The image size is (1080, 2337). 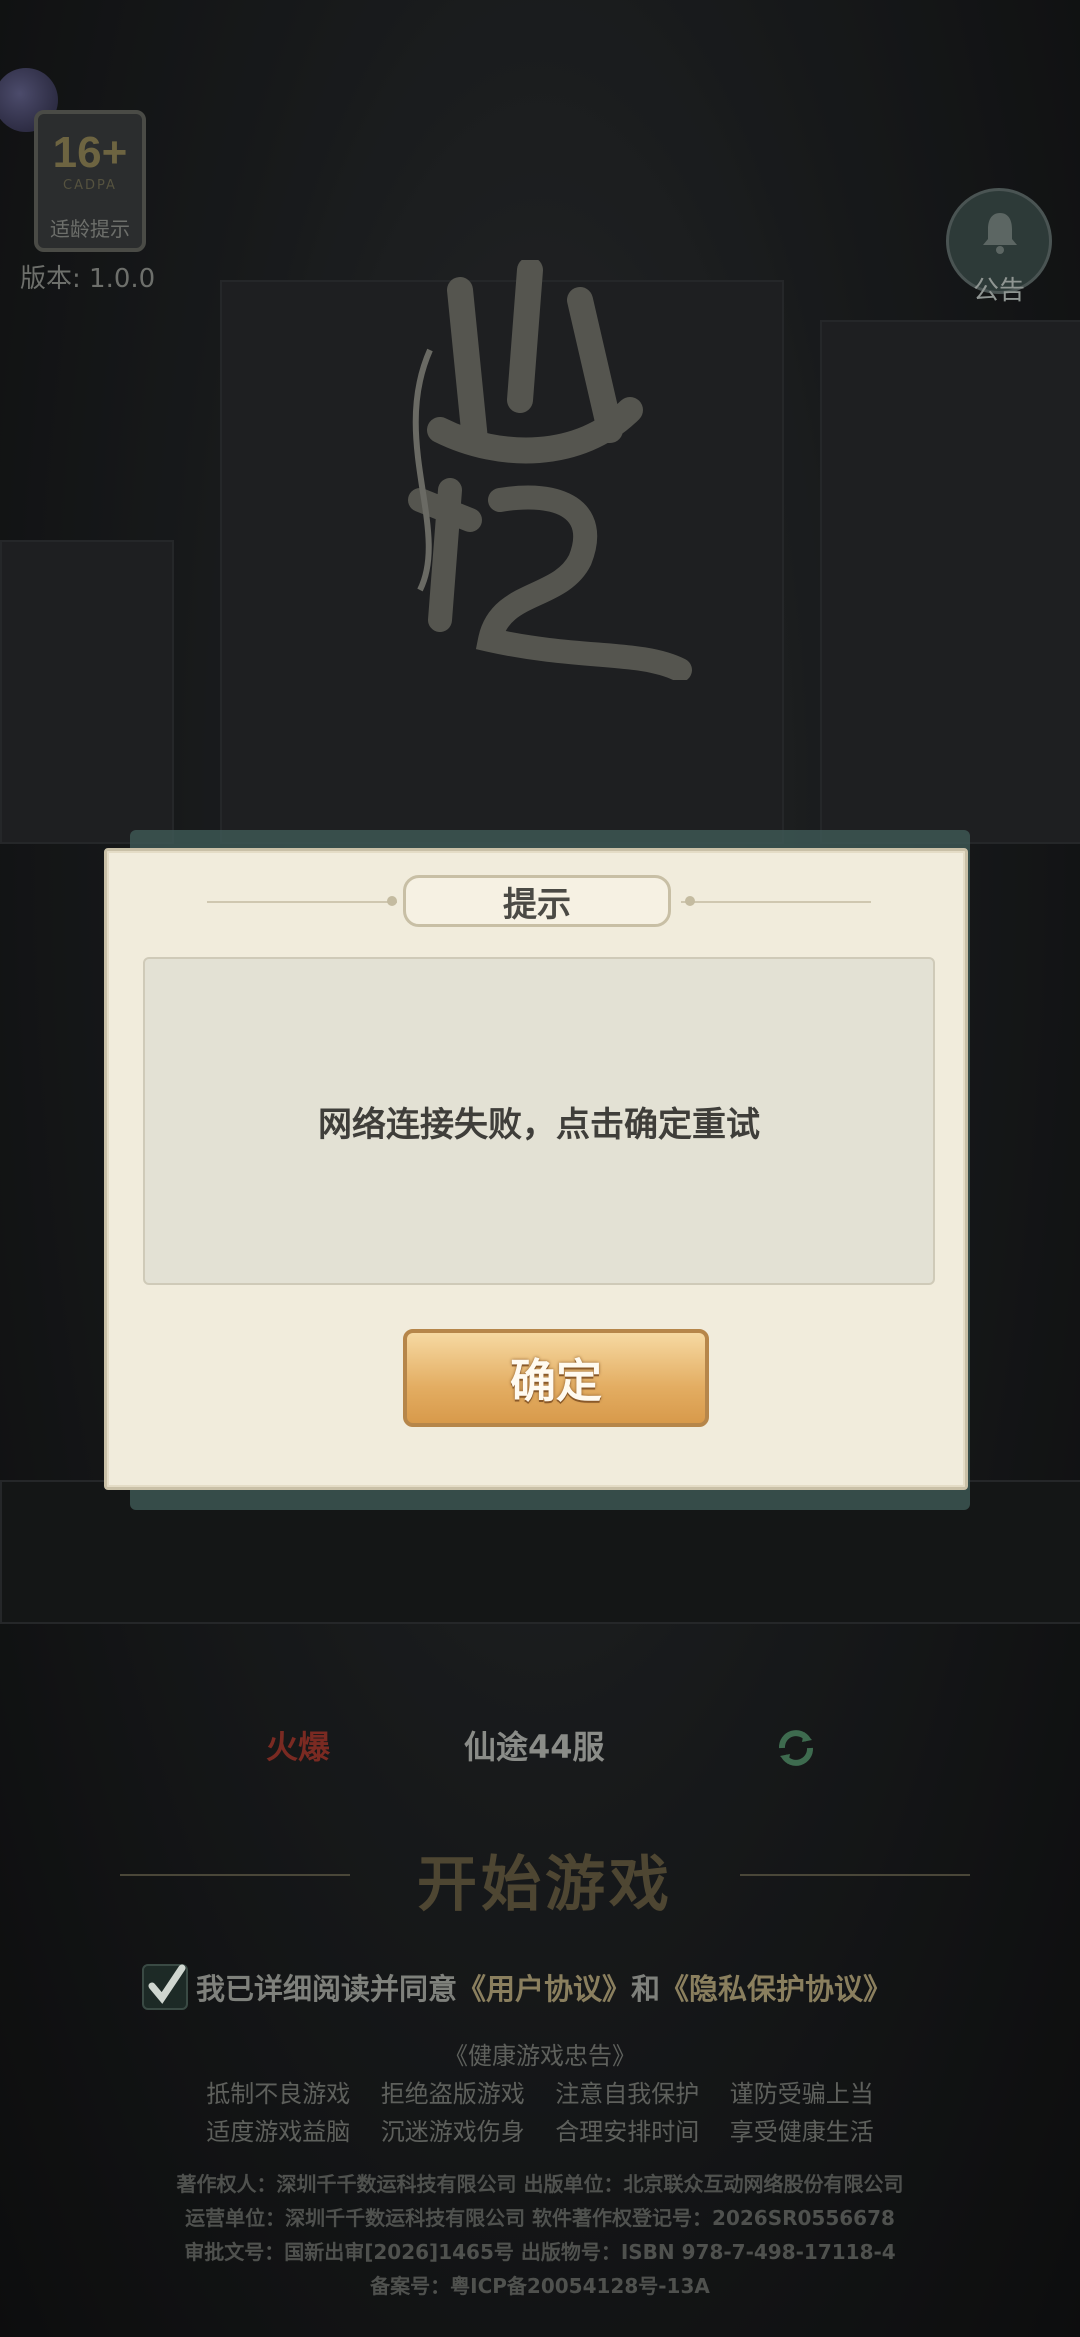 I want to click on legal-line: 运营单位：深圳千千数运科技有限公司 软件著作权登记号：2026SR0556678, so click(x=540, y=2218).